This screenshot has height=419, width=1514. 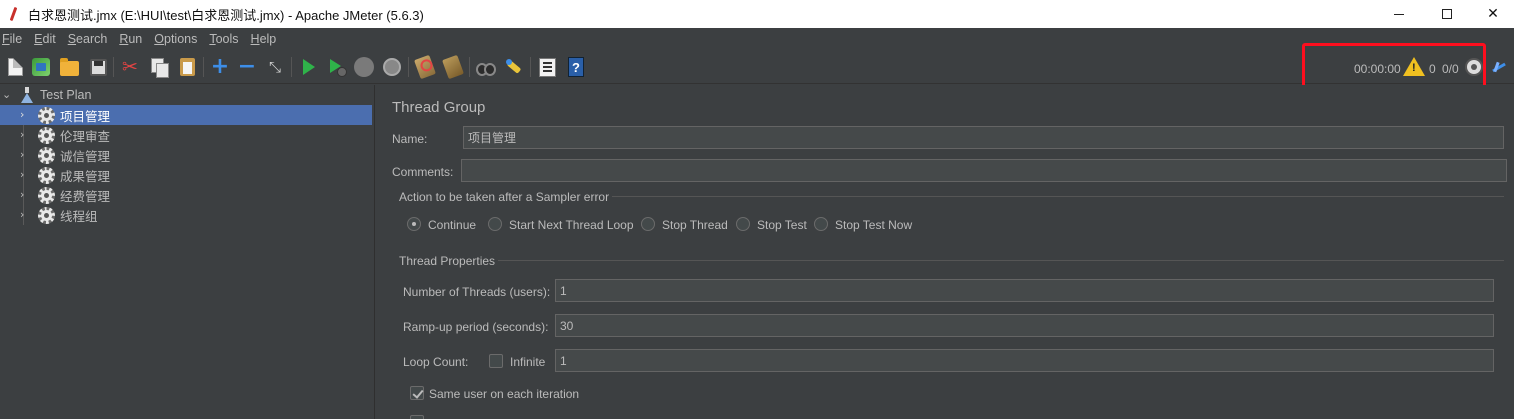 I want to click on clear-all-icon, so click(x=453, y=67).